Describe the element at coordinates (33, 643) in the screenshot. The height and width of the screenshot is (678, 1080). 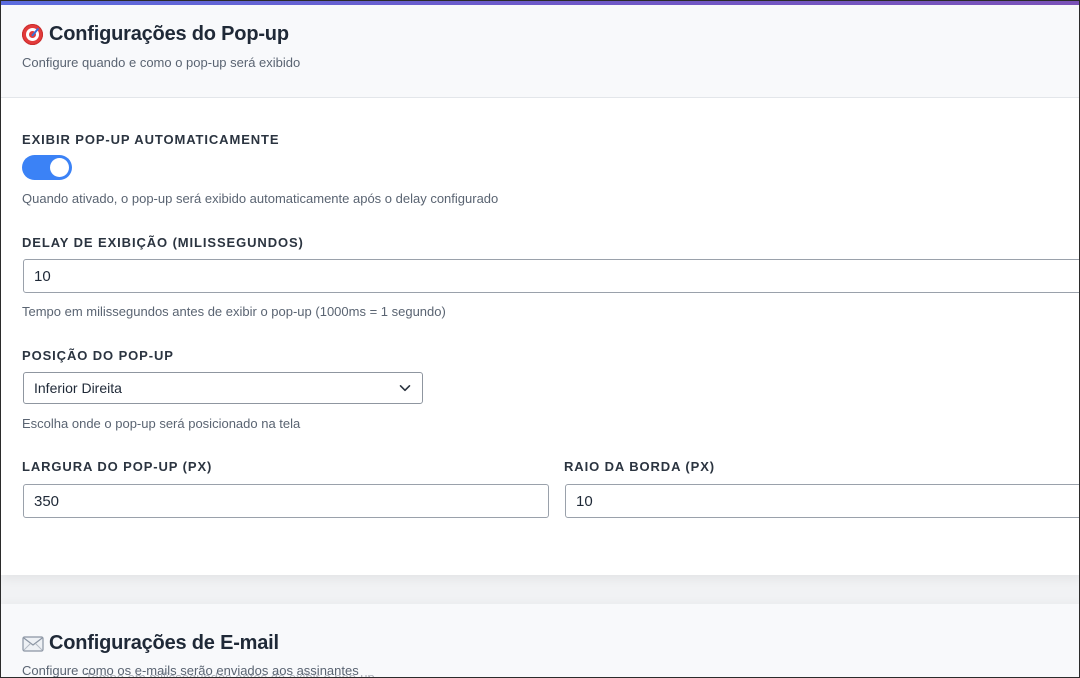
I see `envelope-icon` at that location.